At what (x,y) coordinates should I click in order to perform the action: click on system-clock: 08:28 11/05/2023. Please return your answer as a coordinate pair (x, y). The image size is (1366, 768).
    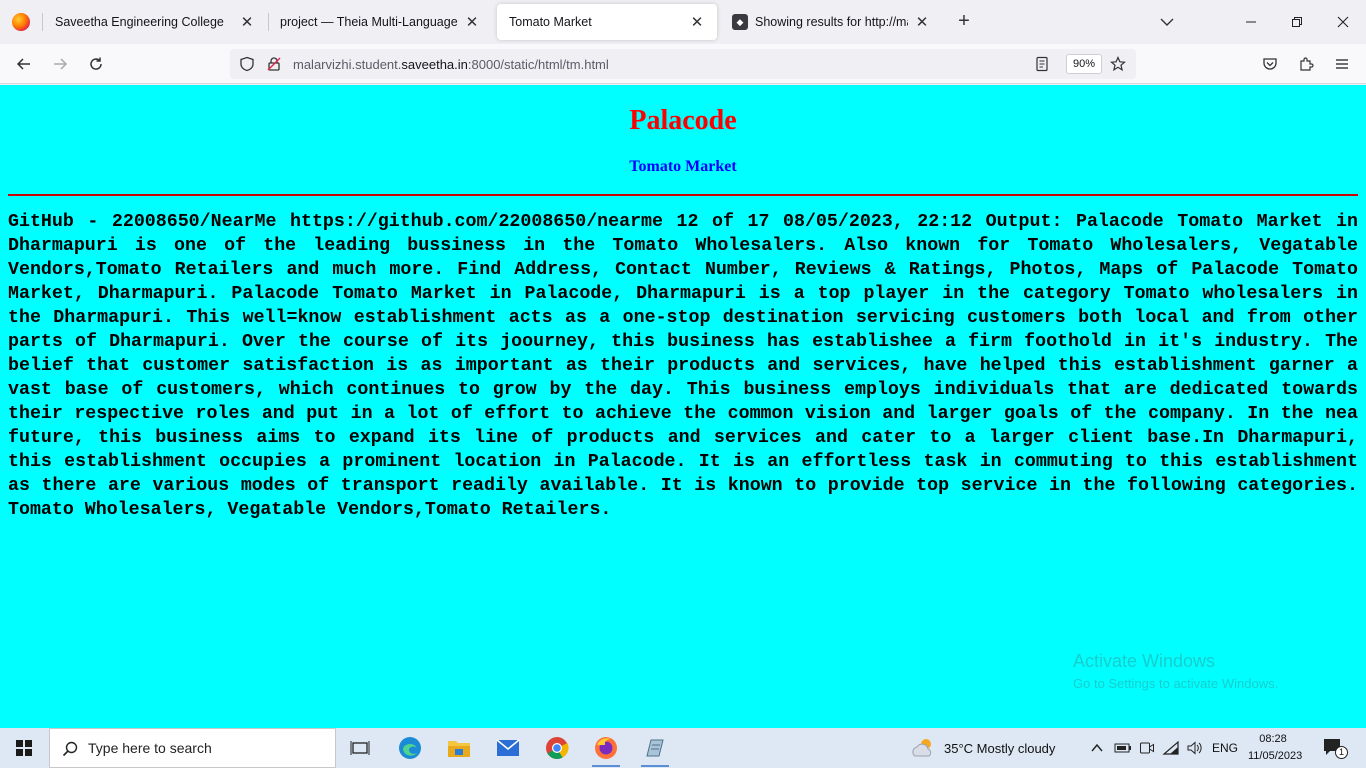
    Looking at the image, I should click on (1275, 748).